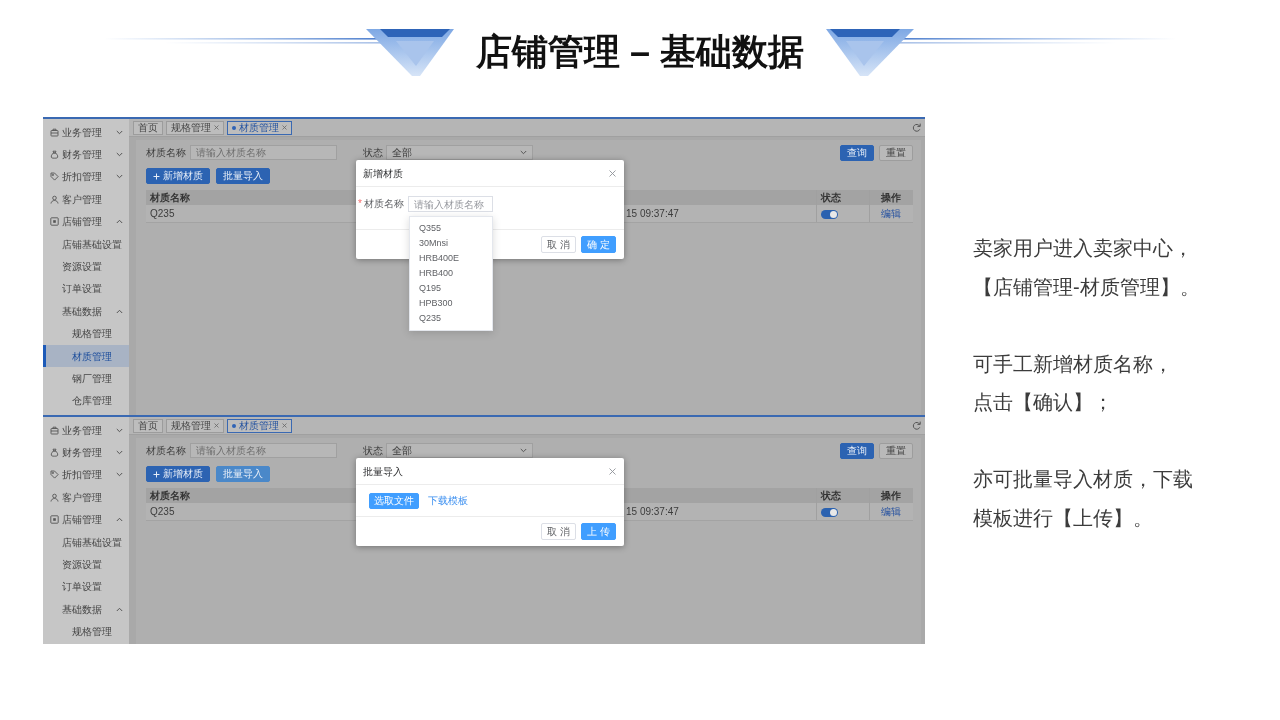  Describe the element at coordinates (86, 378) in the screenshot. I see `sidebar-item: 钢厂管理` at that location.